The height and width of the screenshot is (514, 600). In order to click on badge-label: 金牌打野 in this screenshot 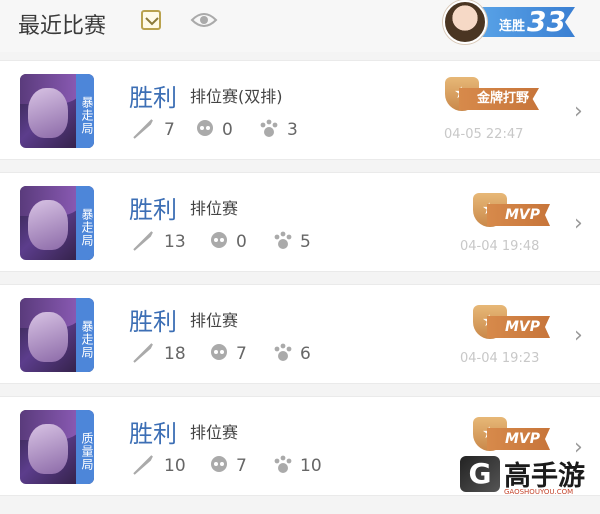, I will do `click(499, 99)`.